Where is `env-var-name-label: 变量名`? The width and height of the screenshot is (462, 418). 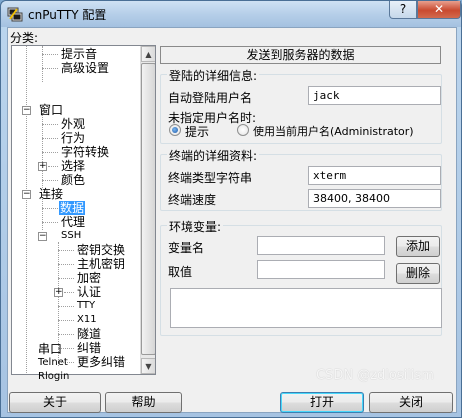
env-var-name-label: 变量名 is located at coordinates (186, 248).